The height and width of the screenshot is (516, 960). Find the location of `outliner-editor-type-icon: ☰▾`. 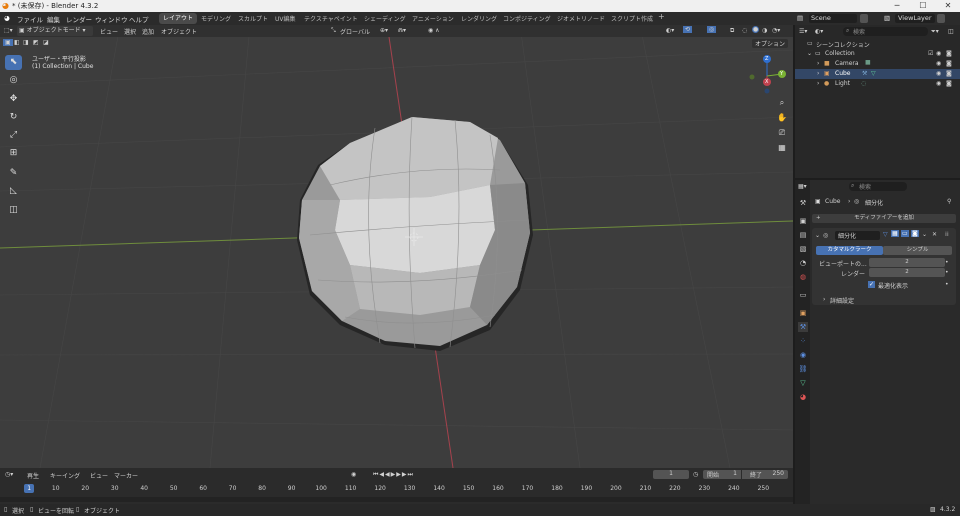

outliner-editor-type-icon: ☰▾ is located at coordinates (803, 31).